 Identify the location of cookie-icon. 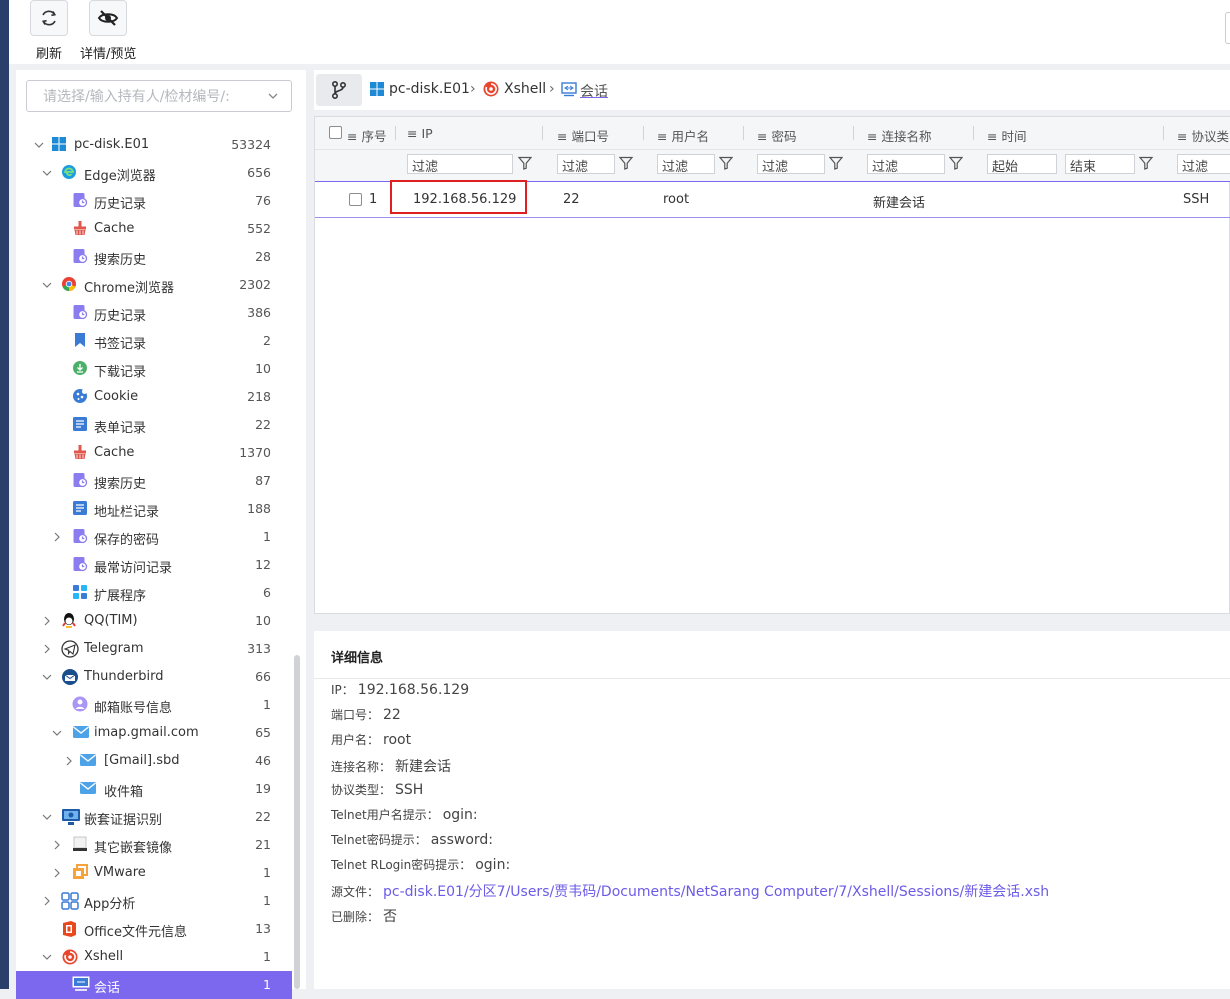
(81, 397).